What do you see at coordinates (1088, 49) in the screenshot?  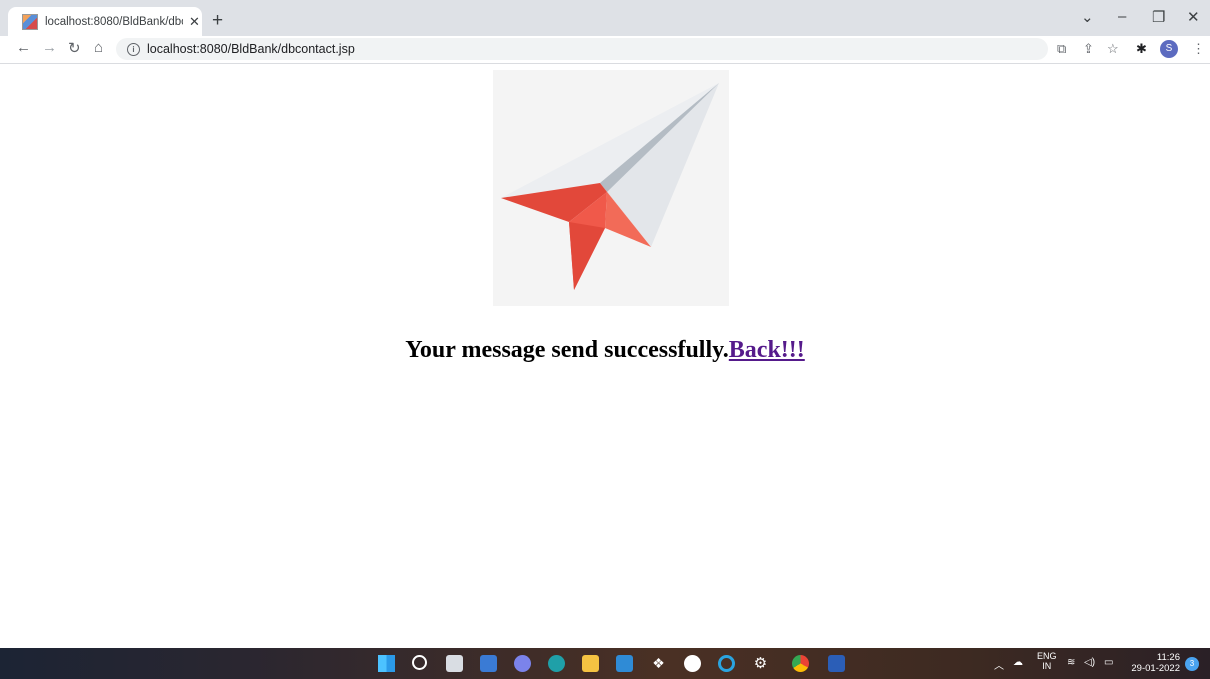 I see `share-icon: ⇪` at bounding box center [1088, 49].